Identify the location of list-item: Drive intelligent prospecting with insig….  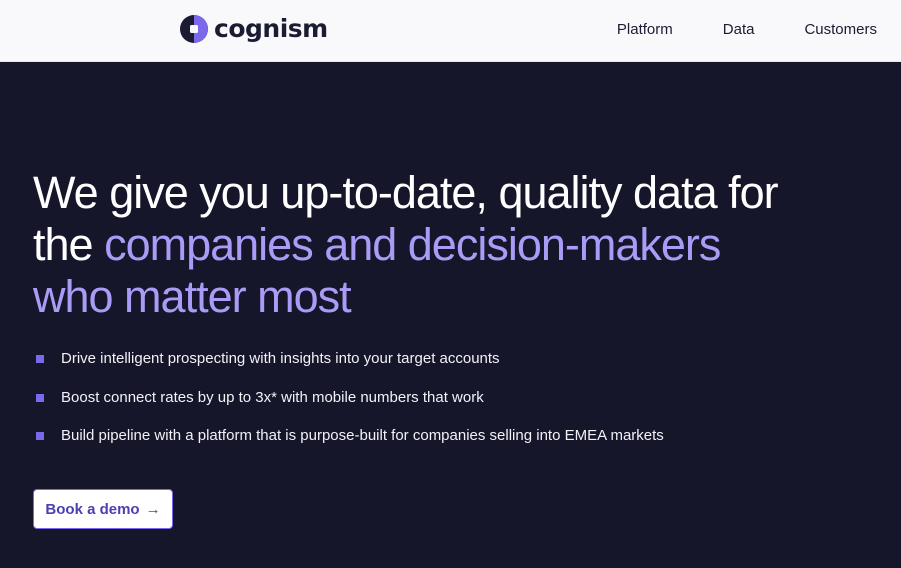
(350, 359).